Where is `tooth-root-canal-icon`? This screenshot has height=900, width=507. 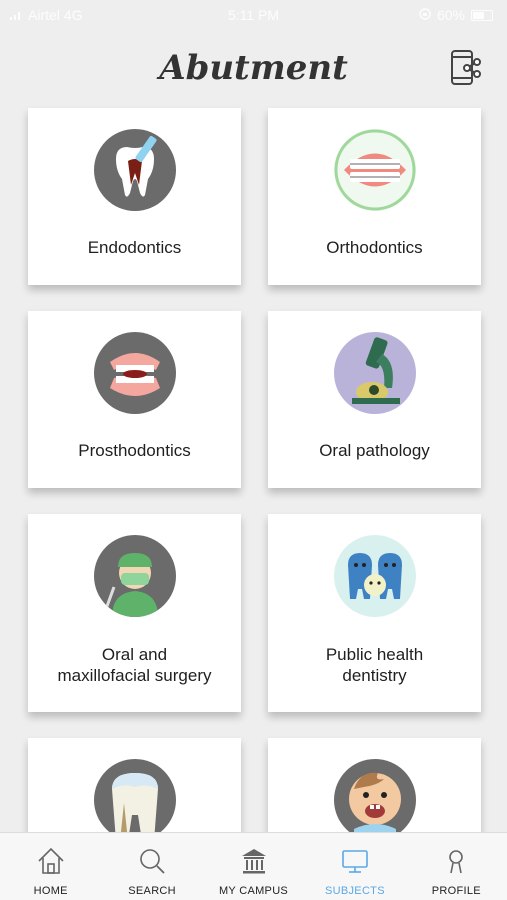 tooth-root-canal-icon is located at coordinates (134, 170).